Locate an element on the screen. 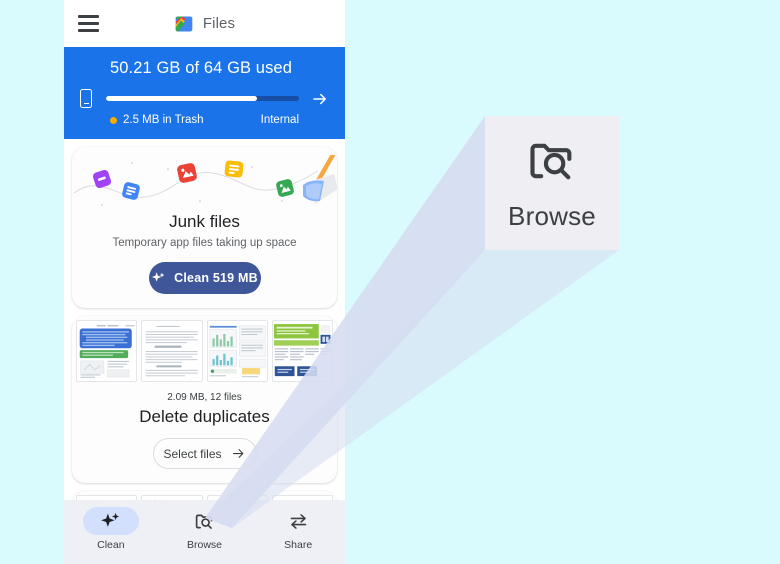 The height and width of the screenshot is (564, 780). duplicates-title: Delete duplicates is located at coordinates (204, 416).